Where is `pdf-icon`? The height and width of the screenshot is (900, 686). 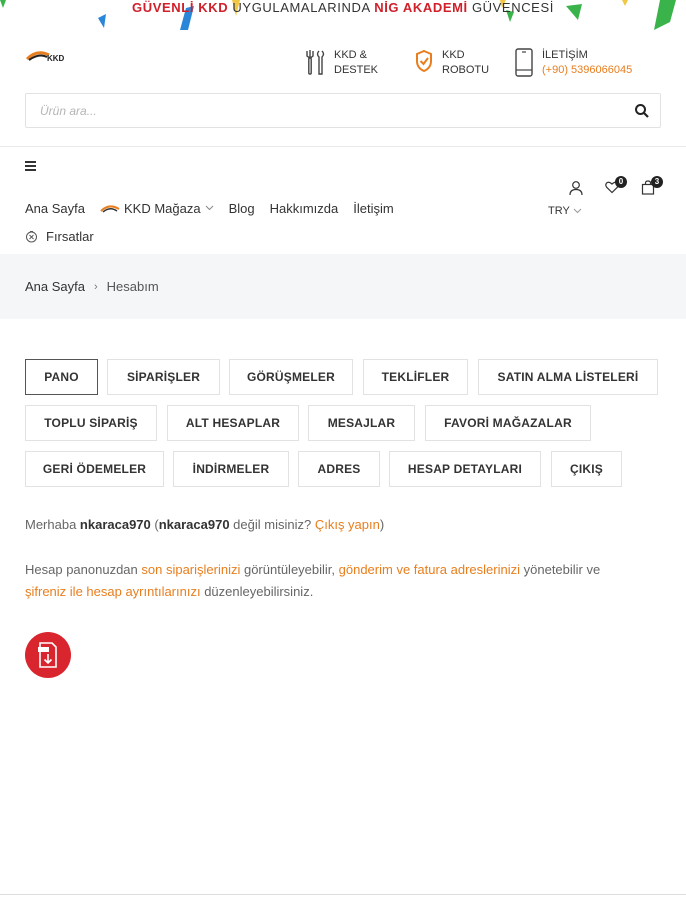 pdf-icon is located at coordinates (47, 655).